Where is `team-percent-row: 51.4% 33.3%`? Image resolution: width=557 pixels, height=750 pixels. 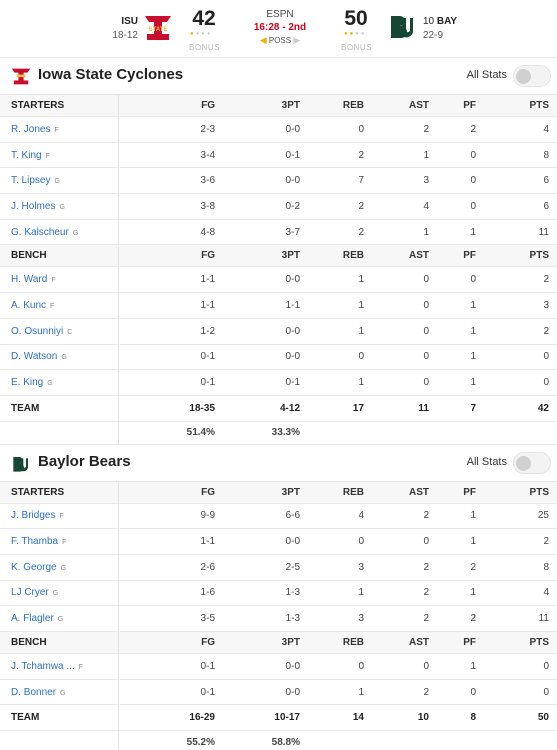
team-percent-row: 51.4% 33.3% is located at coordinates (278, 433).